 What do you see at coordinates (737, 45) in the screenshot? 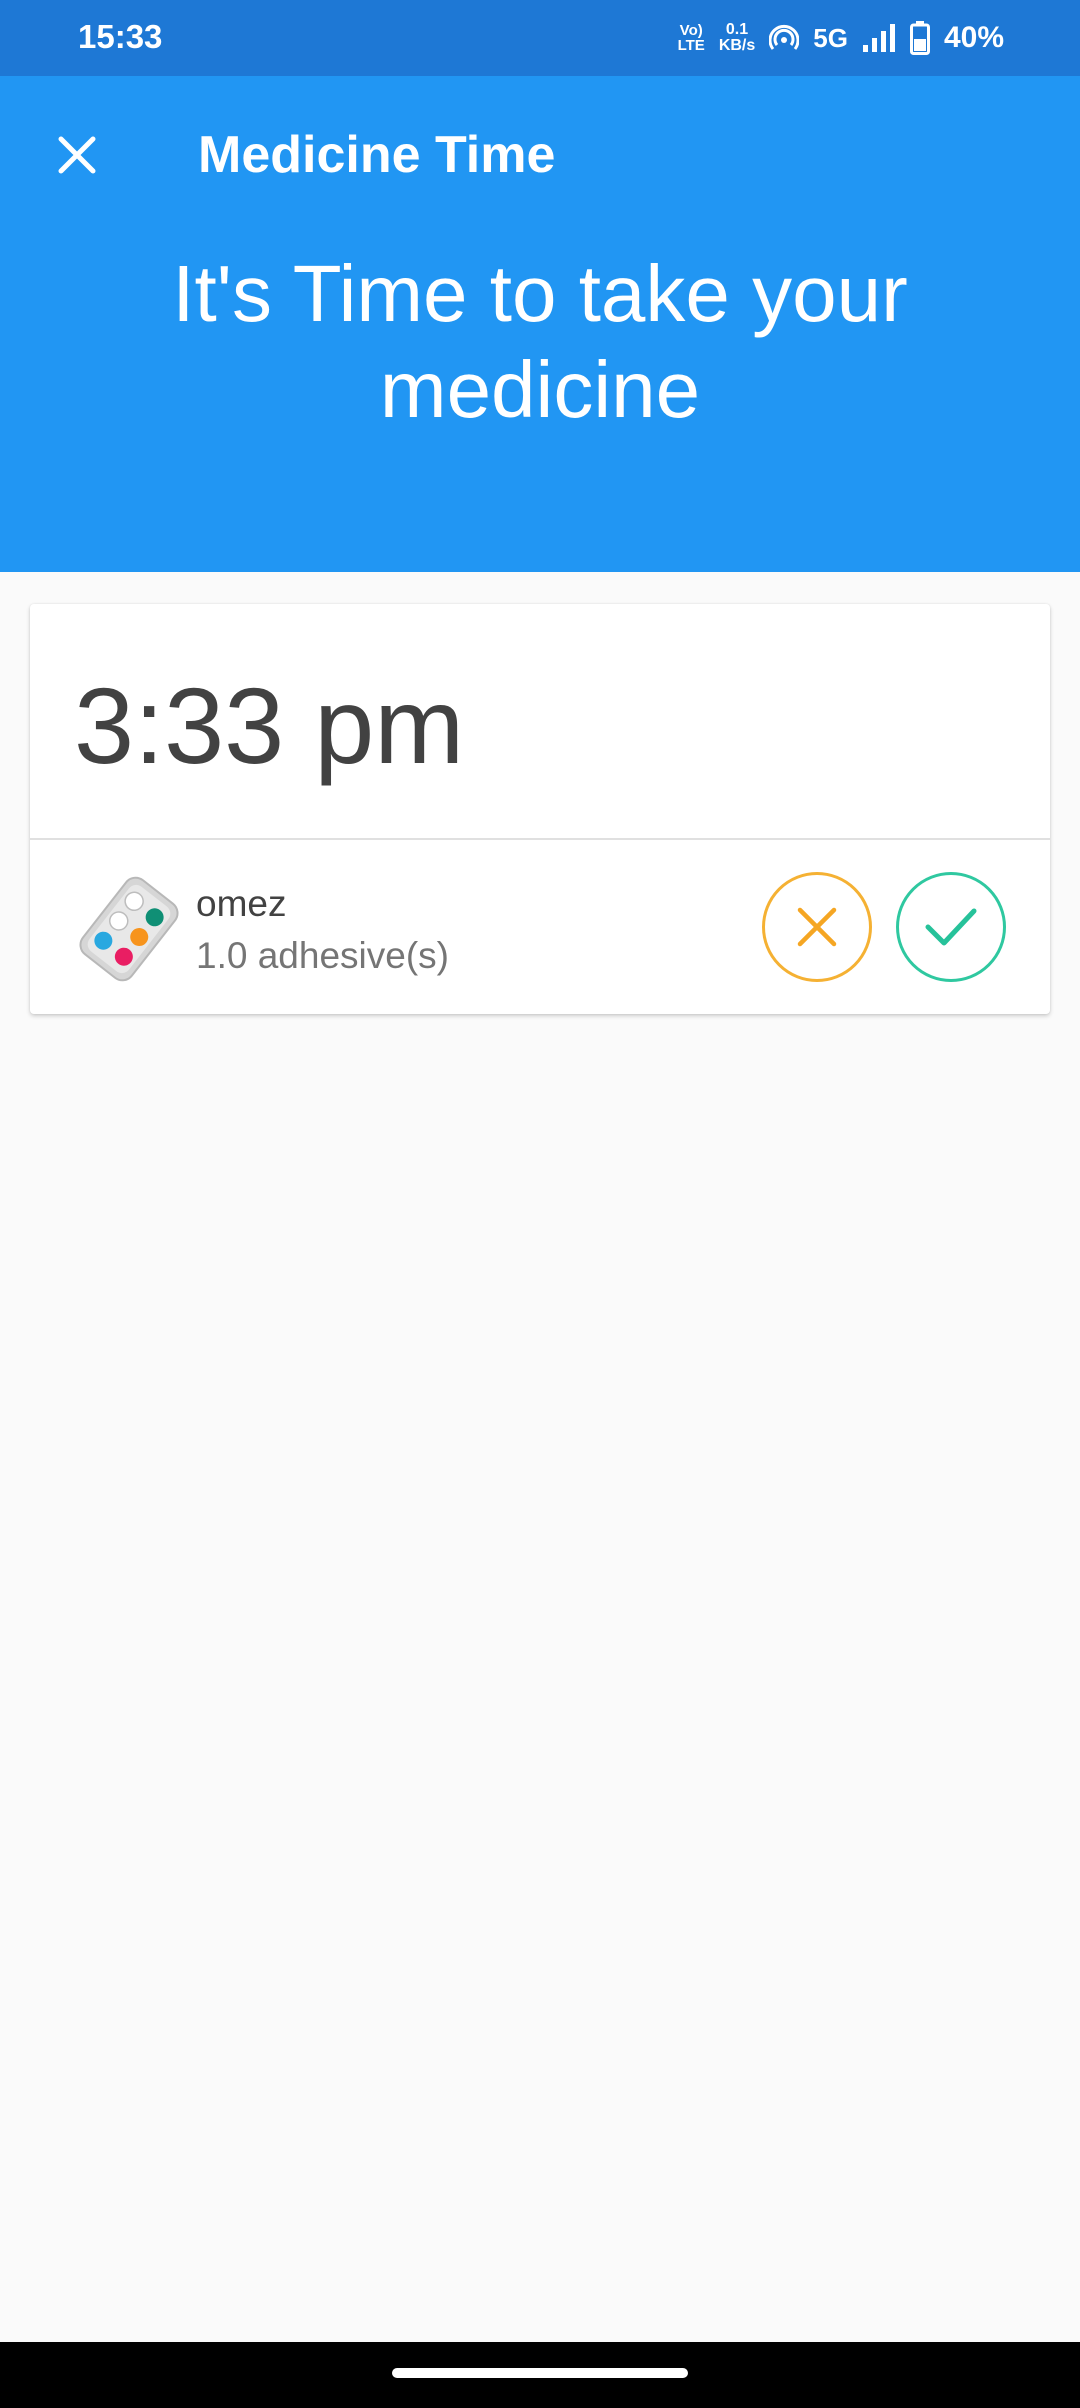
I see `network-speed-unit: KB/s` at bounding box center [737, 45].